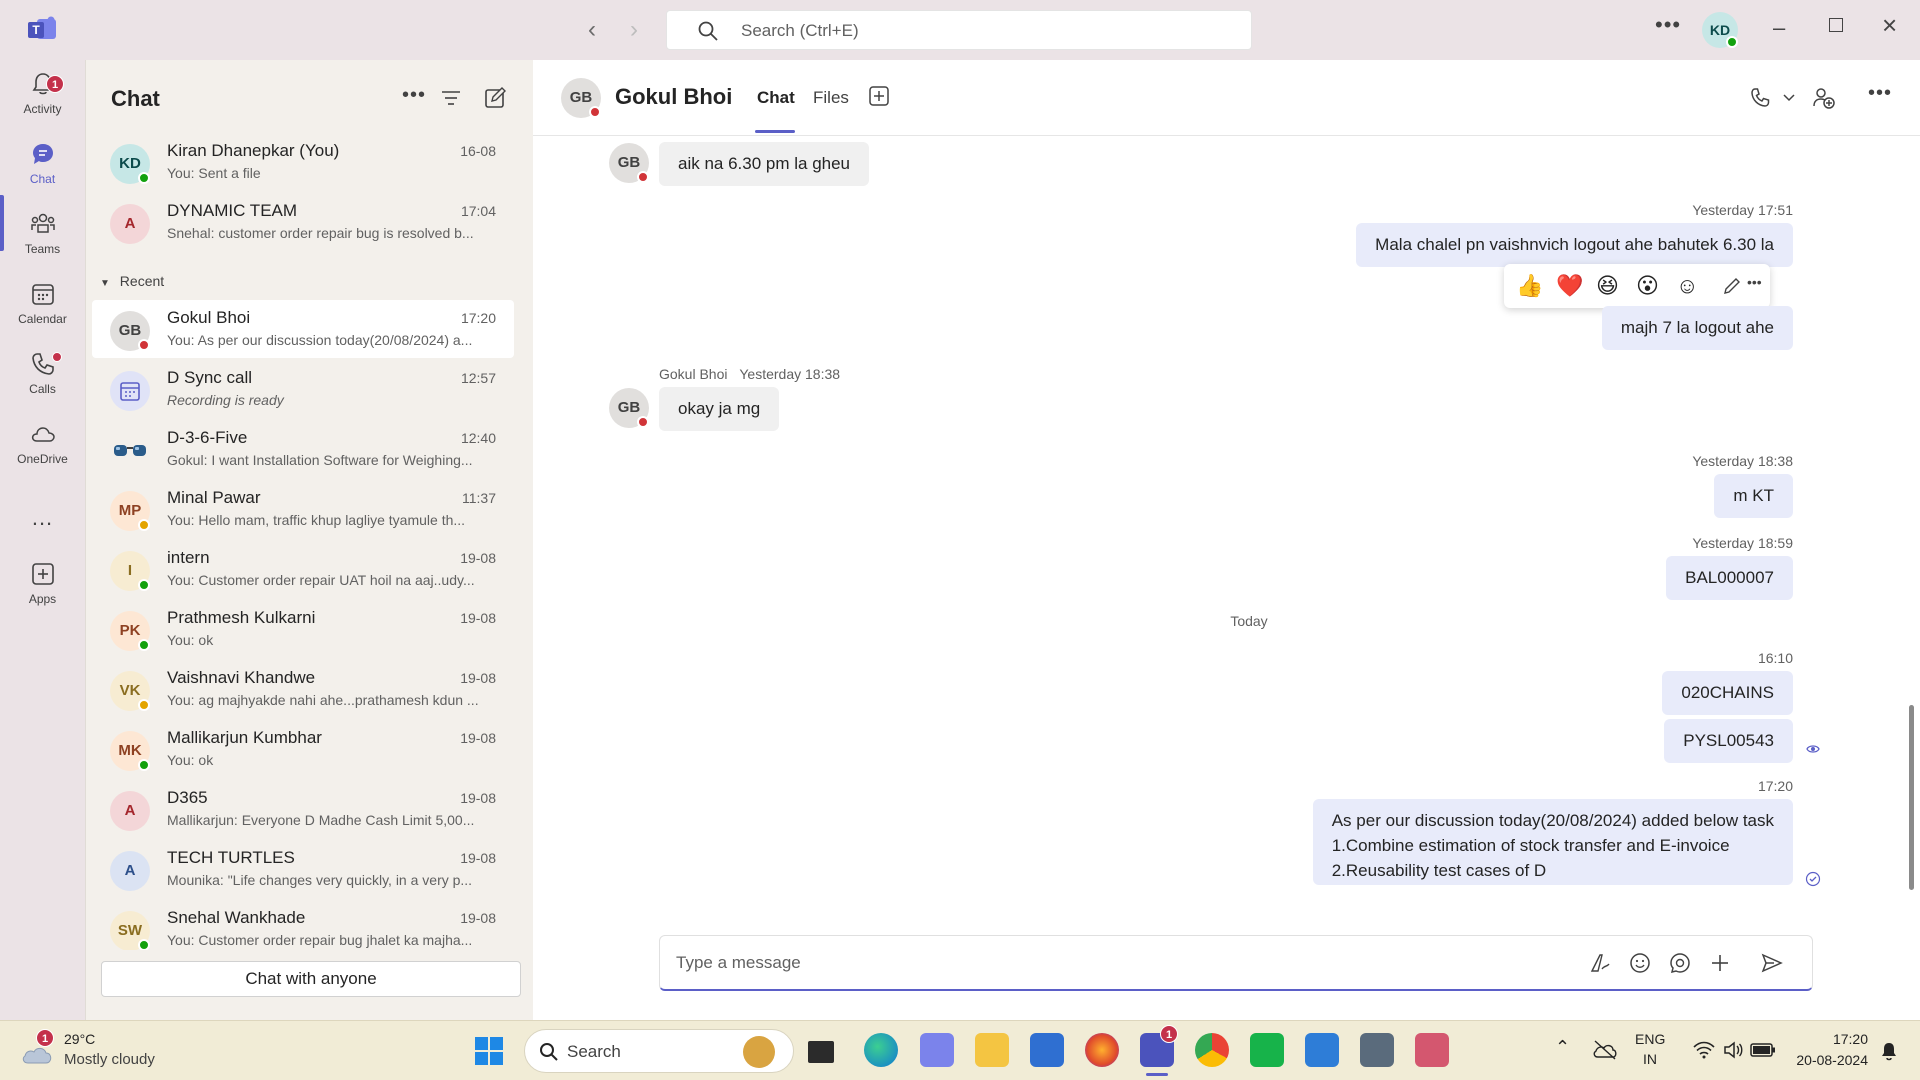 The image size is (1920, 1080). Describe the element at coordinates (1911, 797) in the screenshot. I see `conversation-scrollbar` at that location.